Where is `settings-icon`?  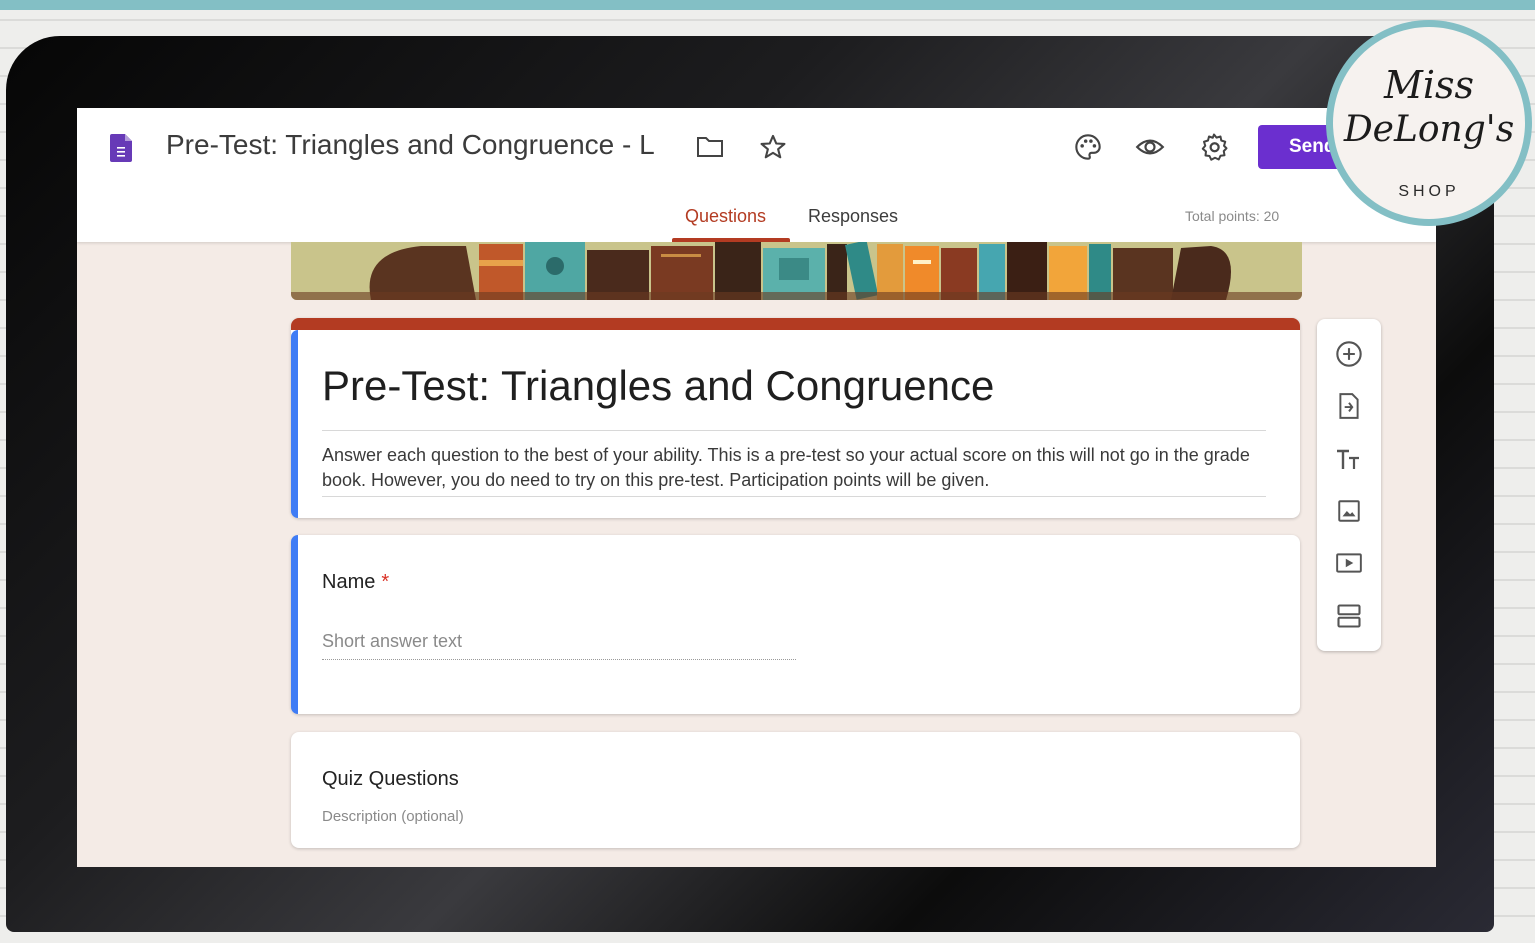
settings-icon is located at coordinates (1214, 147).